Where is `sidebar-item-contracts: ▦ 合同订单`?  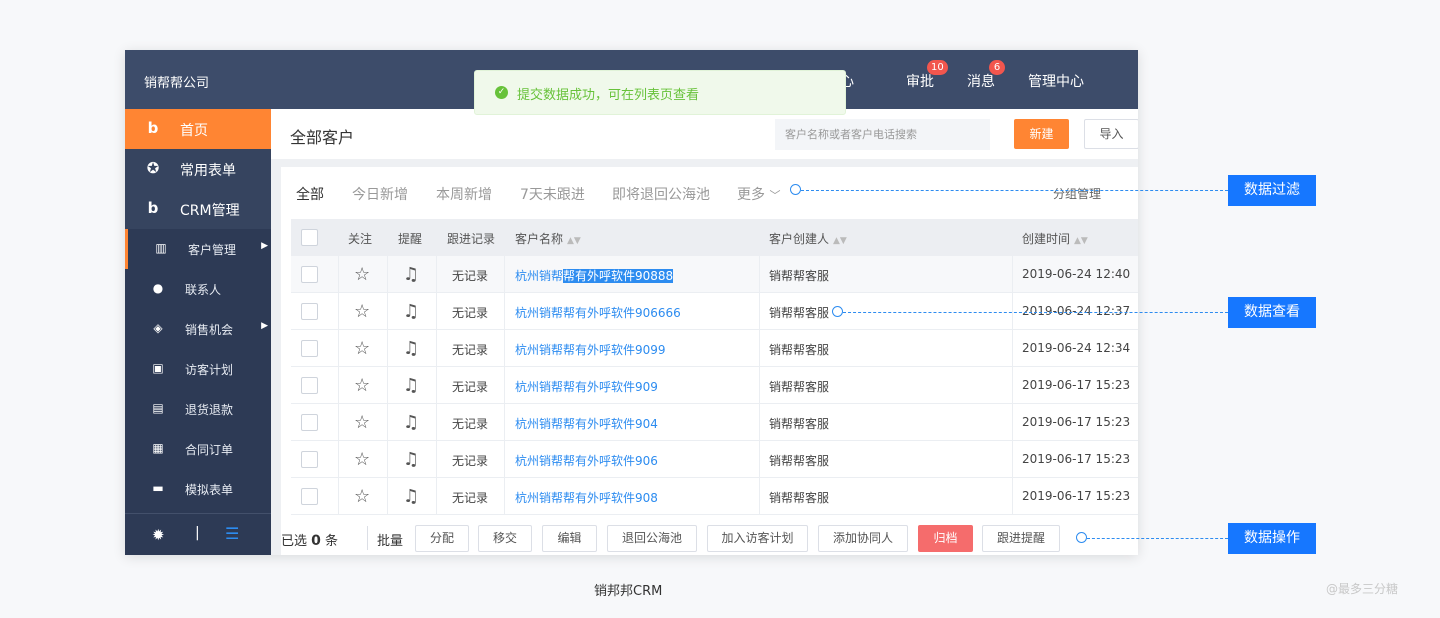
sidebar-item-contracts: ▦ 合同订单 is located at coordinates (198, 449).